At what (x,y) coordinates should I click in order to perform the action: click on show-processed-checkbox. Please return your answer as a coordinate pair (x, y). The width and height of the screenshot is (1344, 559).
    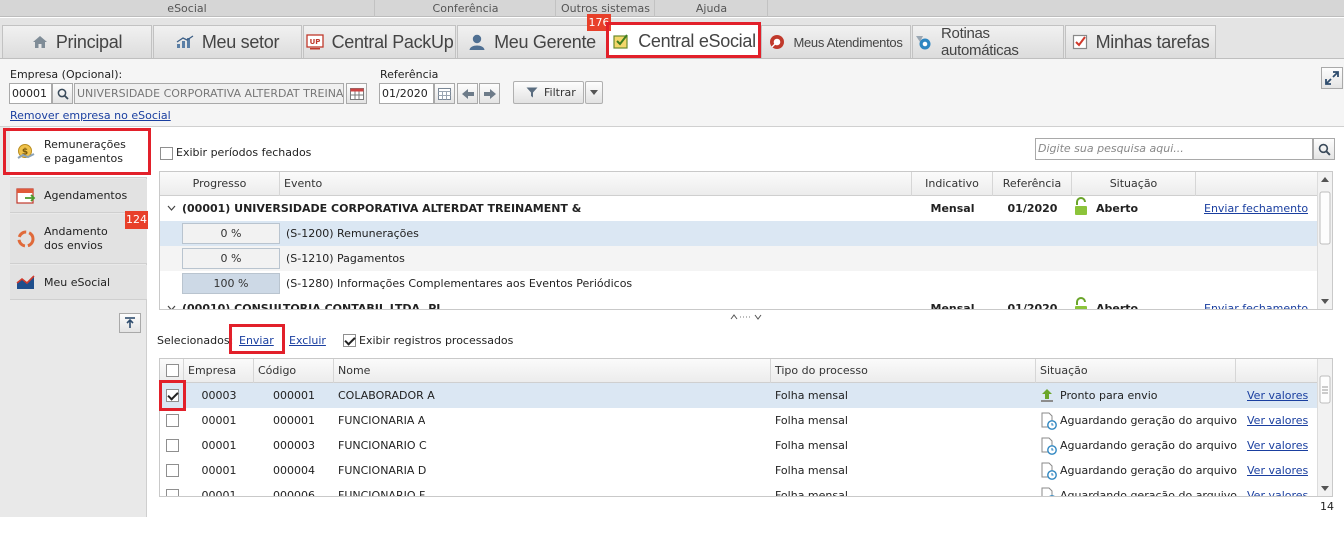
    Looking at the image, I should click on (349, 340).